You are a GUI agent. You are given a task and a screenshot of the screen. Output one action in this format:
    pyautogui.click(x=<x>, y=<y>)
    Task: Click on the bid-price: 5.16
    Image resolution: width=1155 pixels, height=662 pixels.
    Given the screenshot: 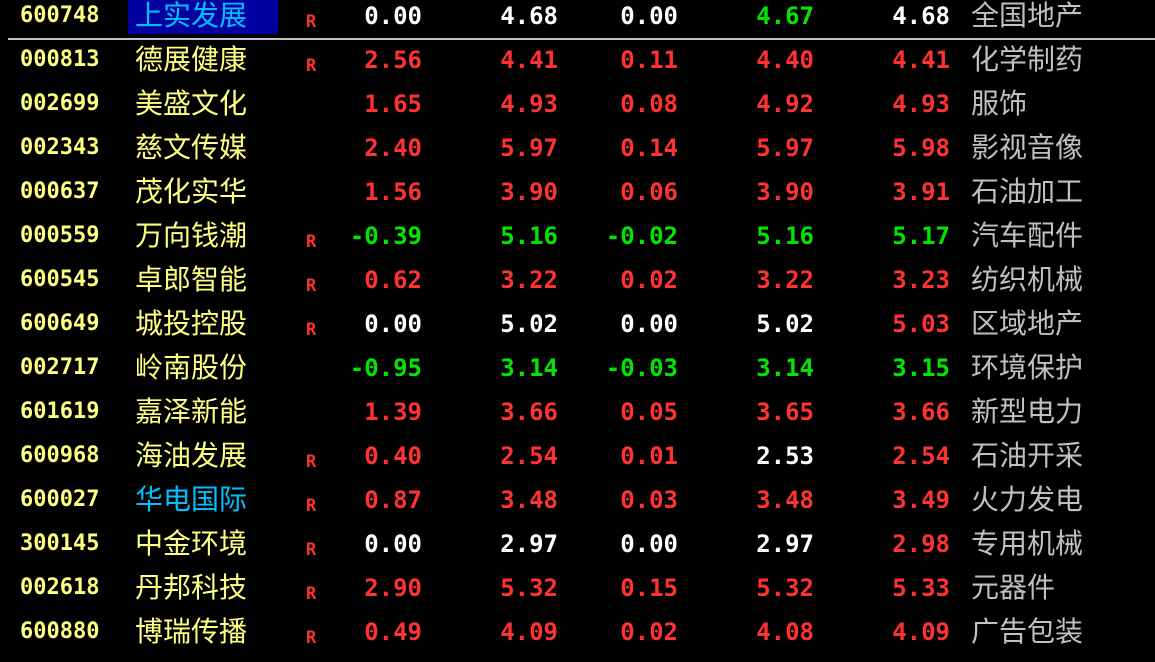 What is the action you would take?
    pyautogui.click(x=785, y=236)
    